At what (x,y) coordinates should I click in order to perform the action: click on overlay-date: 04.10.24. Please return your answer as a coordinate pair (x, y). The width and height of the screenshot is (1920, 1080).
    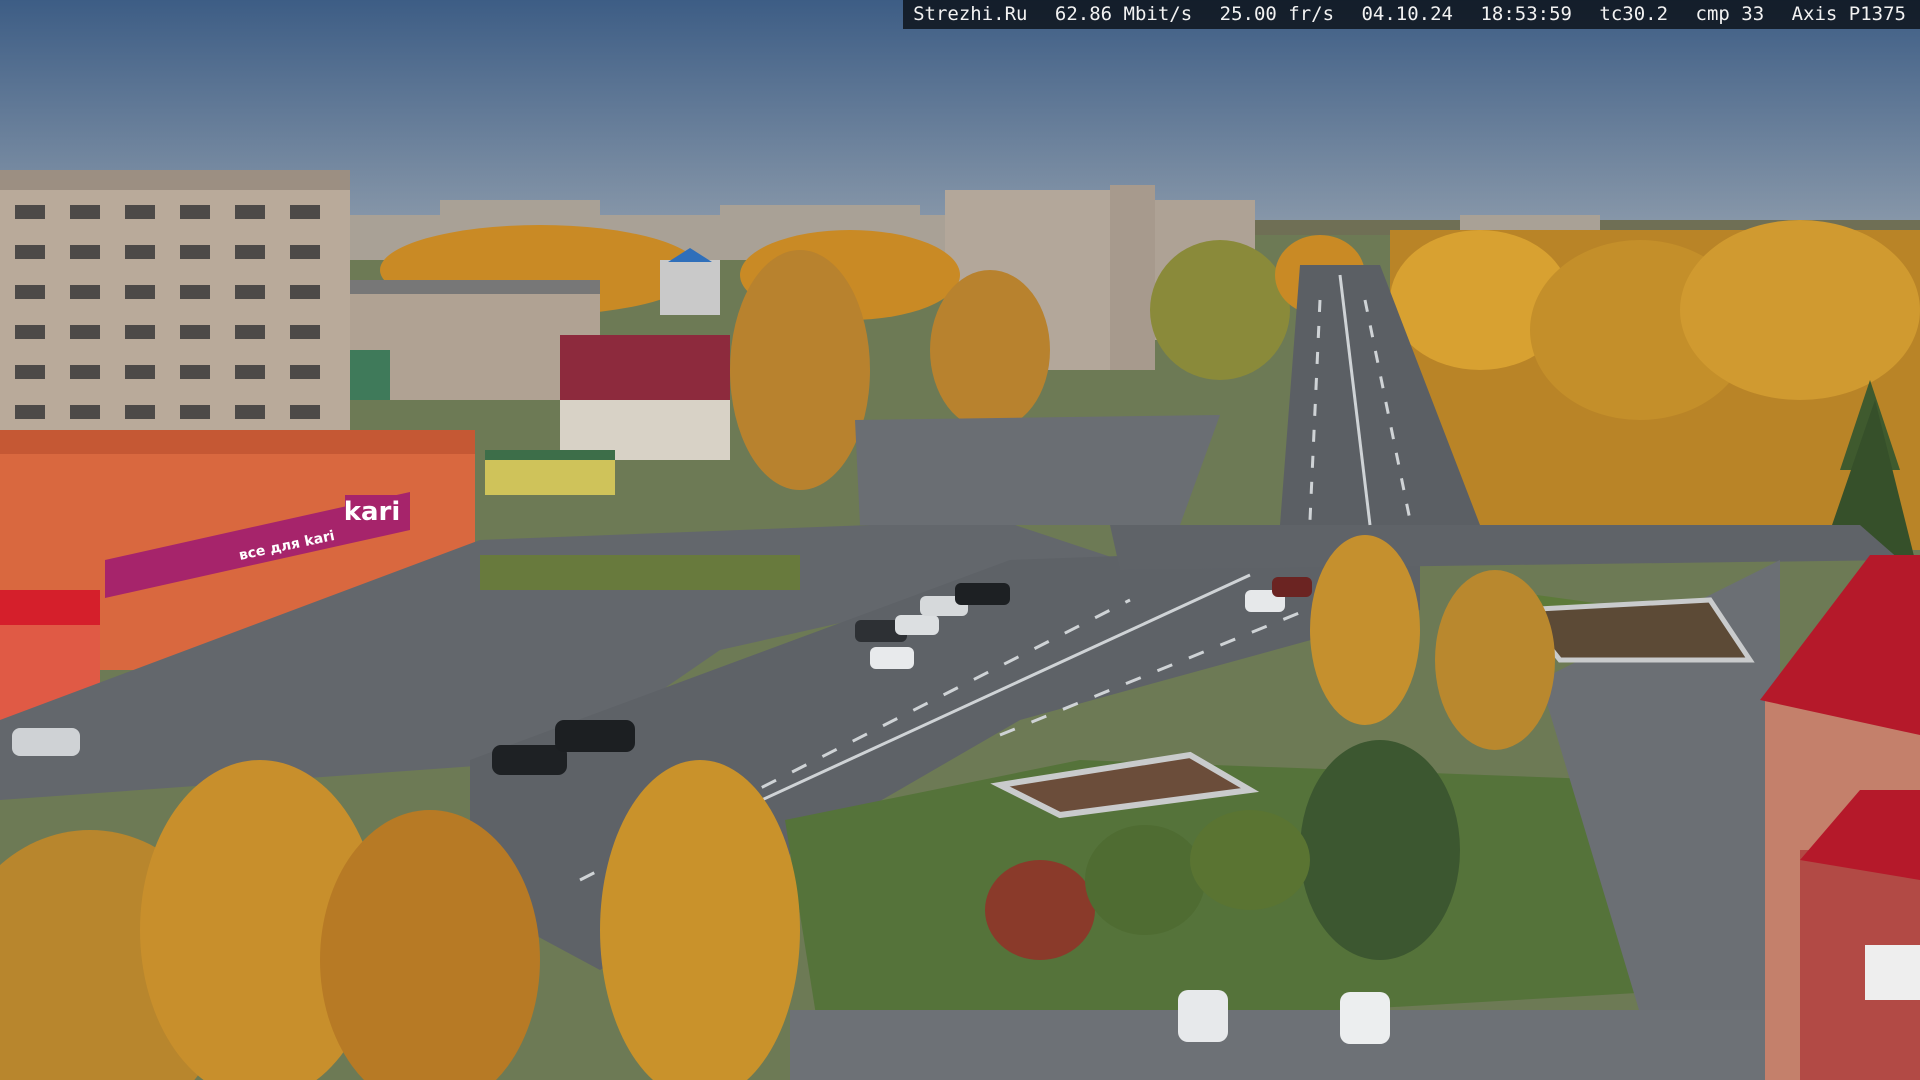
    Looking at the image, I should click on (1407, 14).